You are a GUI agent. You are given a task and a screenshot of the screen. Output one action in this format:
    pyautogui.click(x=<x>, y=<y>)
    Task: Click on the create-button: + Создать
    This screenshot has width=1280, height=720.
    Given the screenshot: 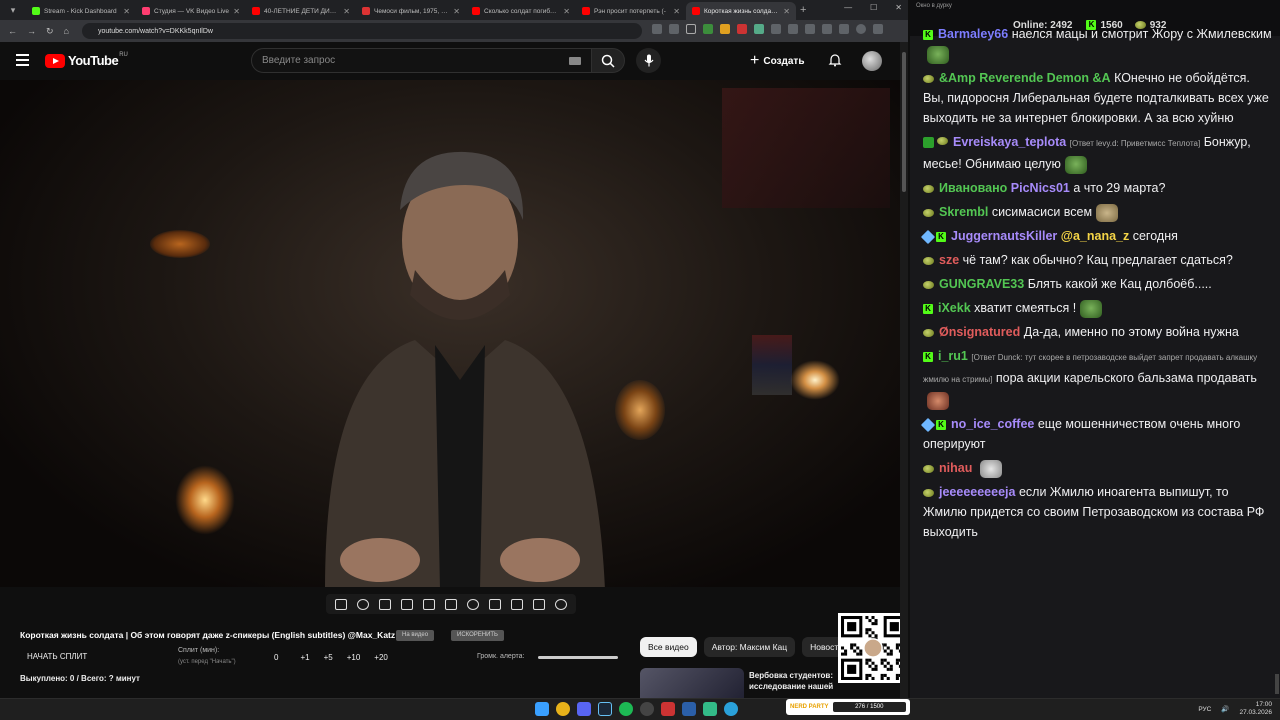 What is the action you would take?
    pyautogui.click(x=777, y=61)
    